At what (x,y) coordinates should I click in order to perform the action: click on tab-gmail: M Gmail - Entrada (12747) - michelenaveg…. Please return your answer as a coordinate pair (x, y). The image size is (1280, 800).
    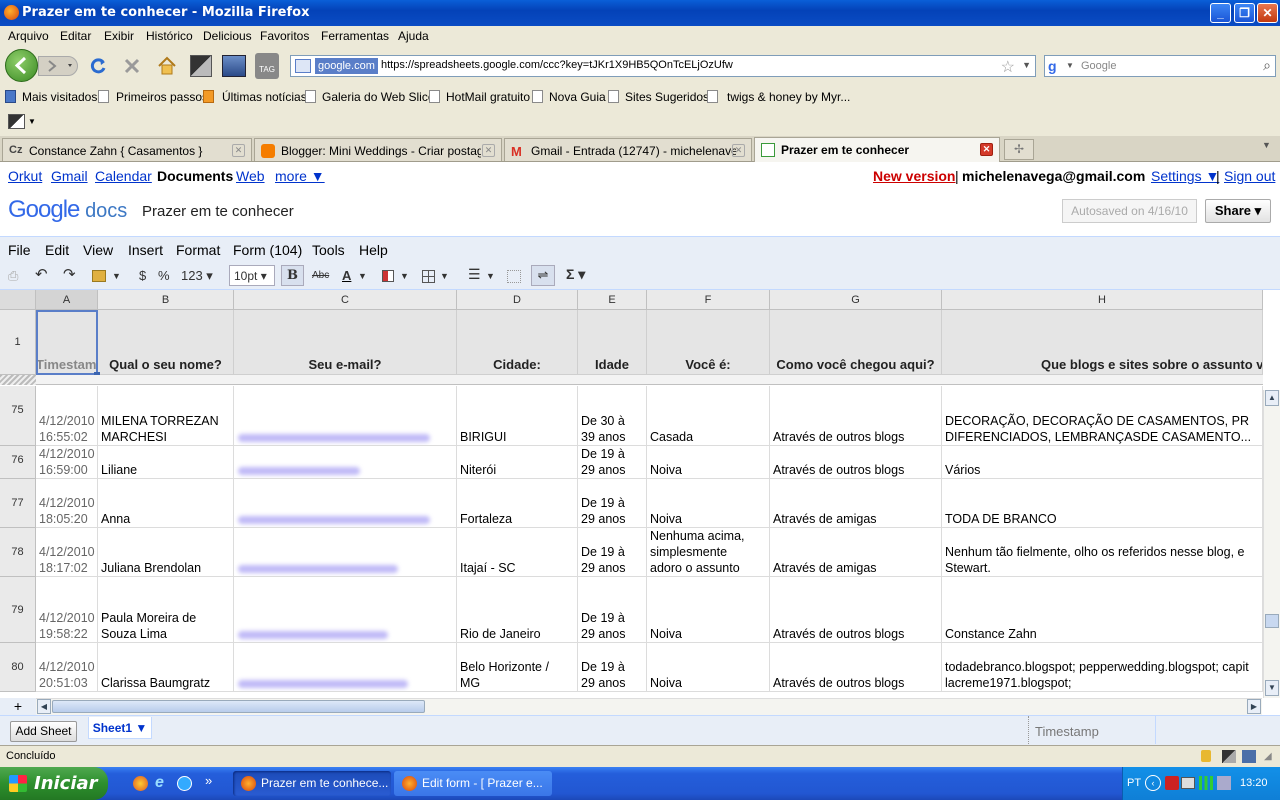
    Looking at the image, I should click on (628, 149).